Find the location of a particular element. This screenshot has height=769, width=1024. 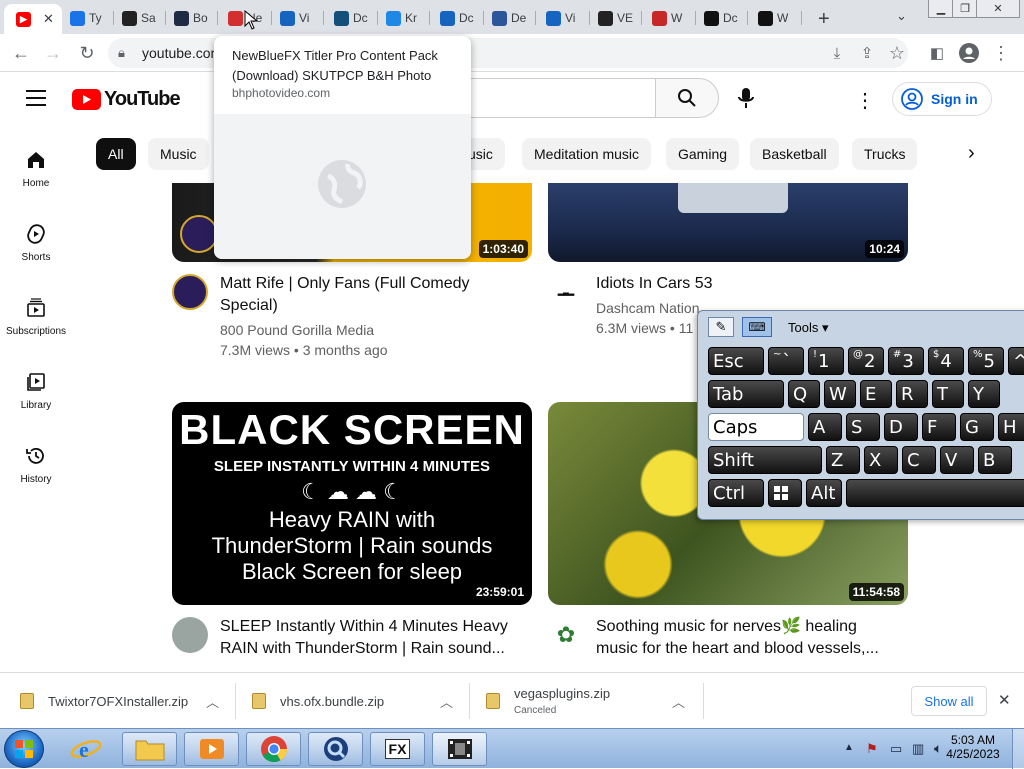

share-icon: ⇪ is located at coordinates (867, 53).